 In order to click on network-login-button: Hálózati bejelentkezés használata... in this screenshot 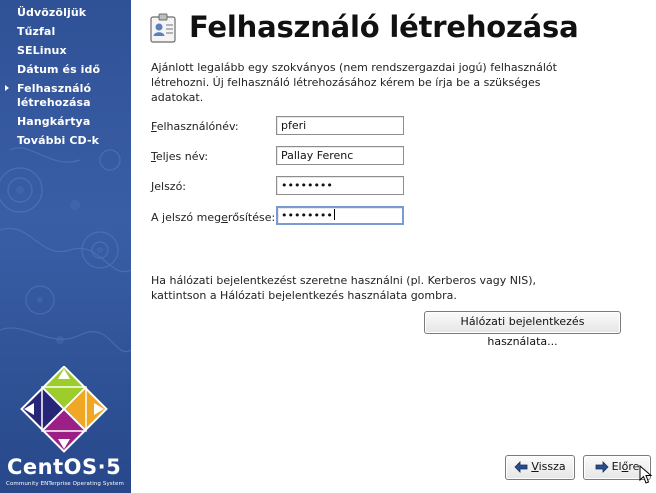, I will do `click(522, 329)`.